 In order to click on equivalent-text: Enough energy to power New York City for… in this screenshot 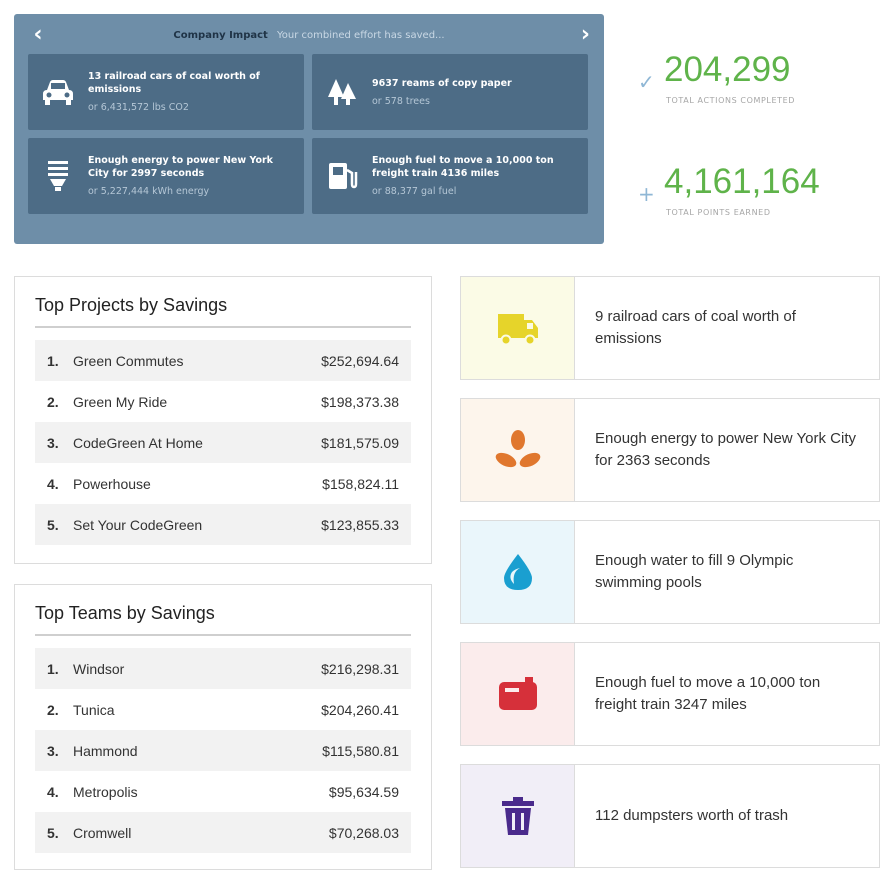, I will do `click(725, 449)`.